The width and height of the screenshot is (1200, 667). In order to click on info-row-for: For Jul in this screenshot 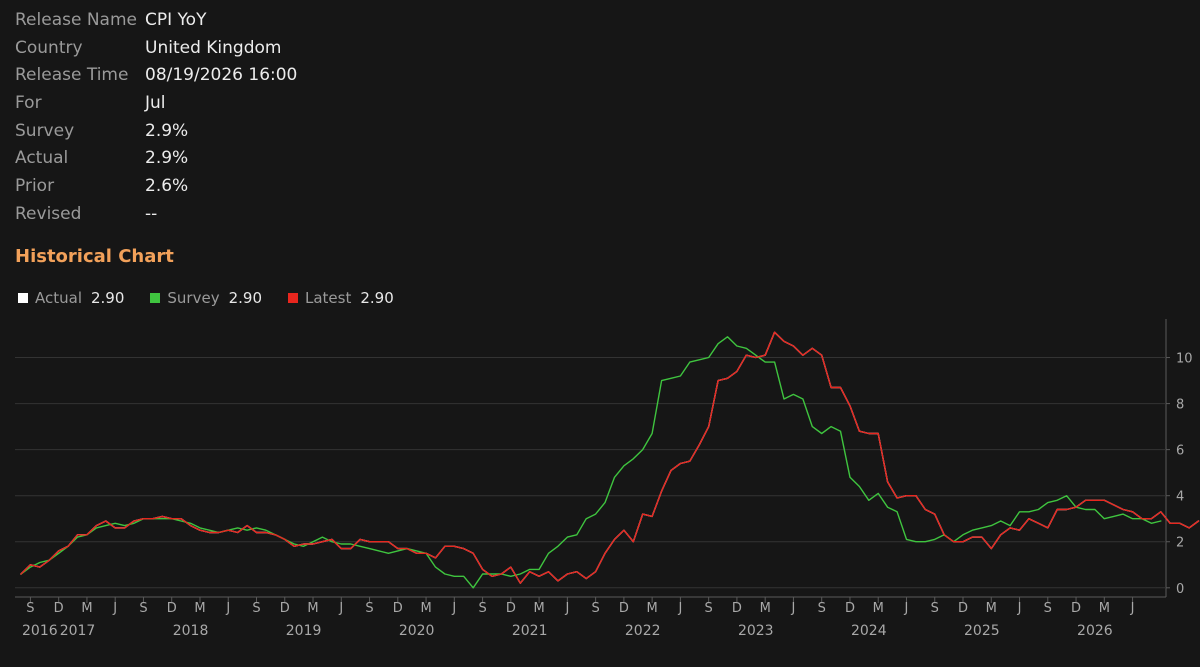, I will do `click(156, 104)`.